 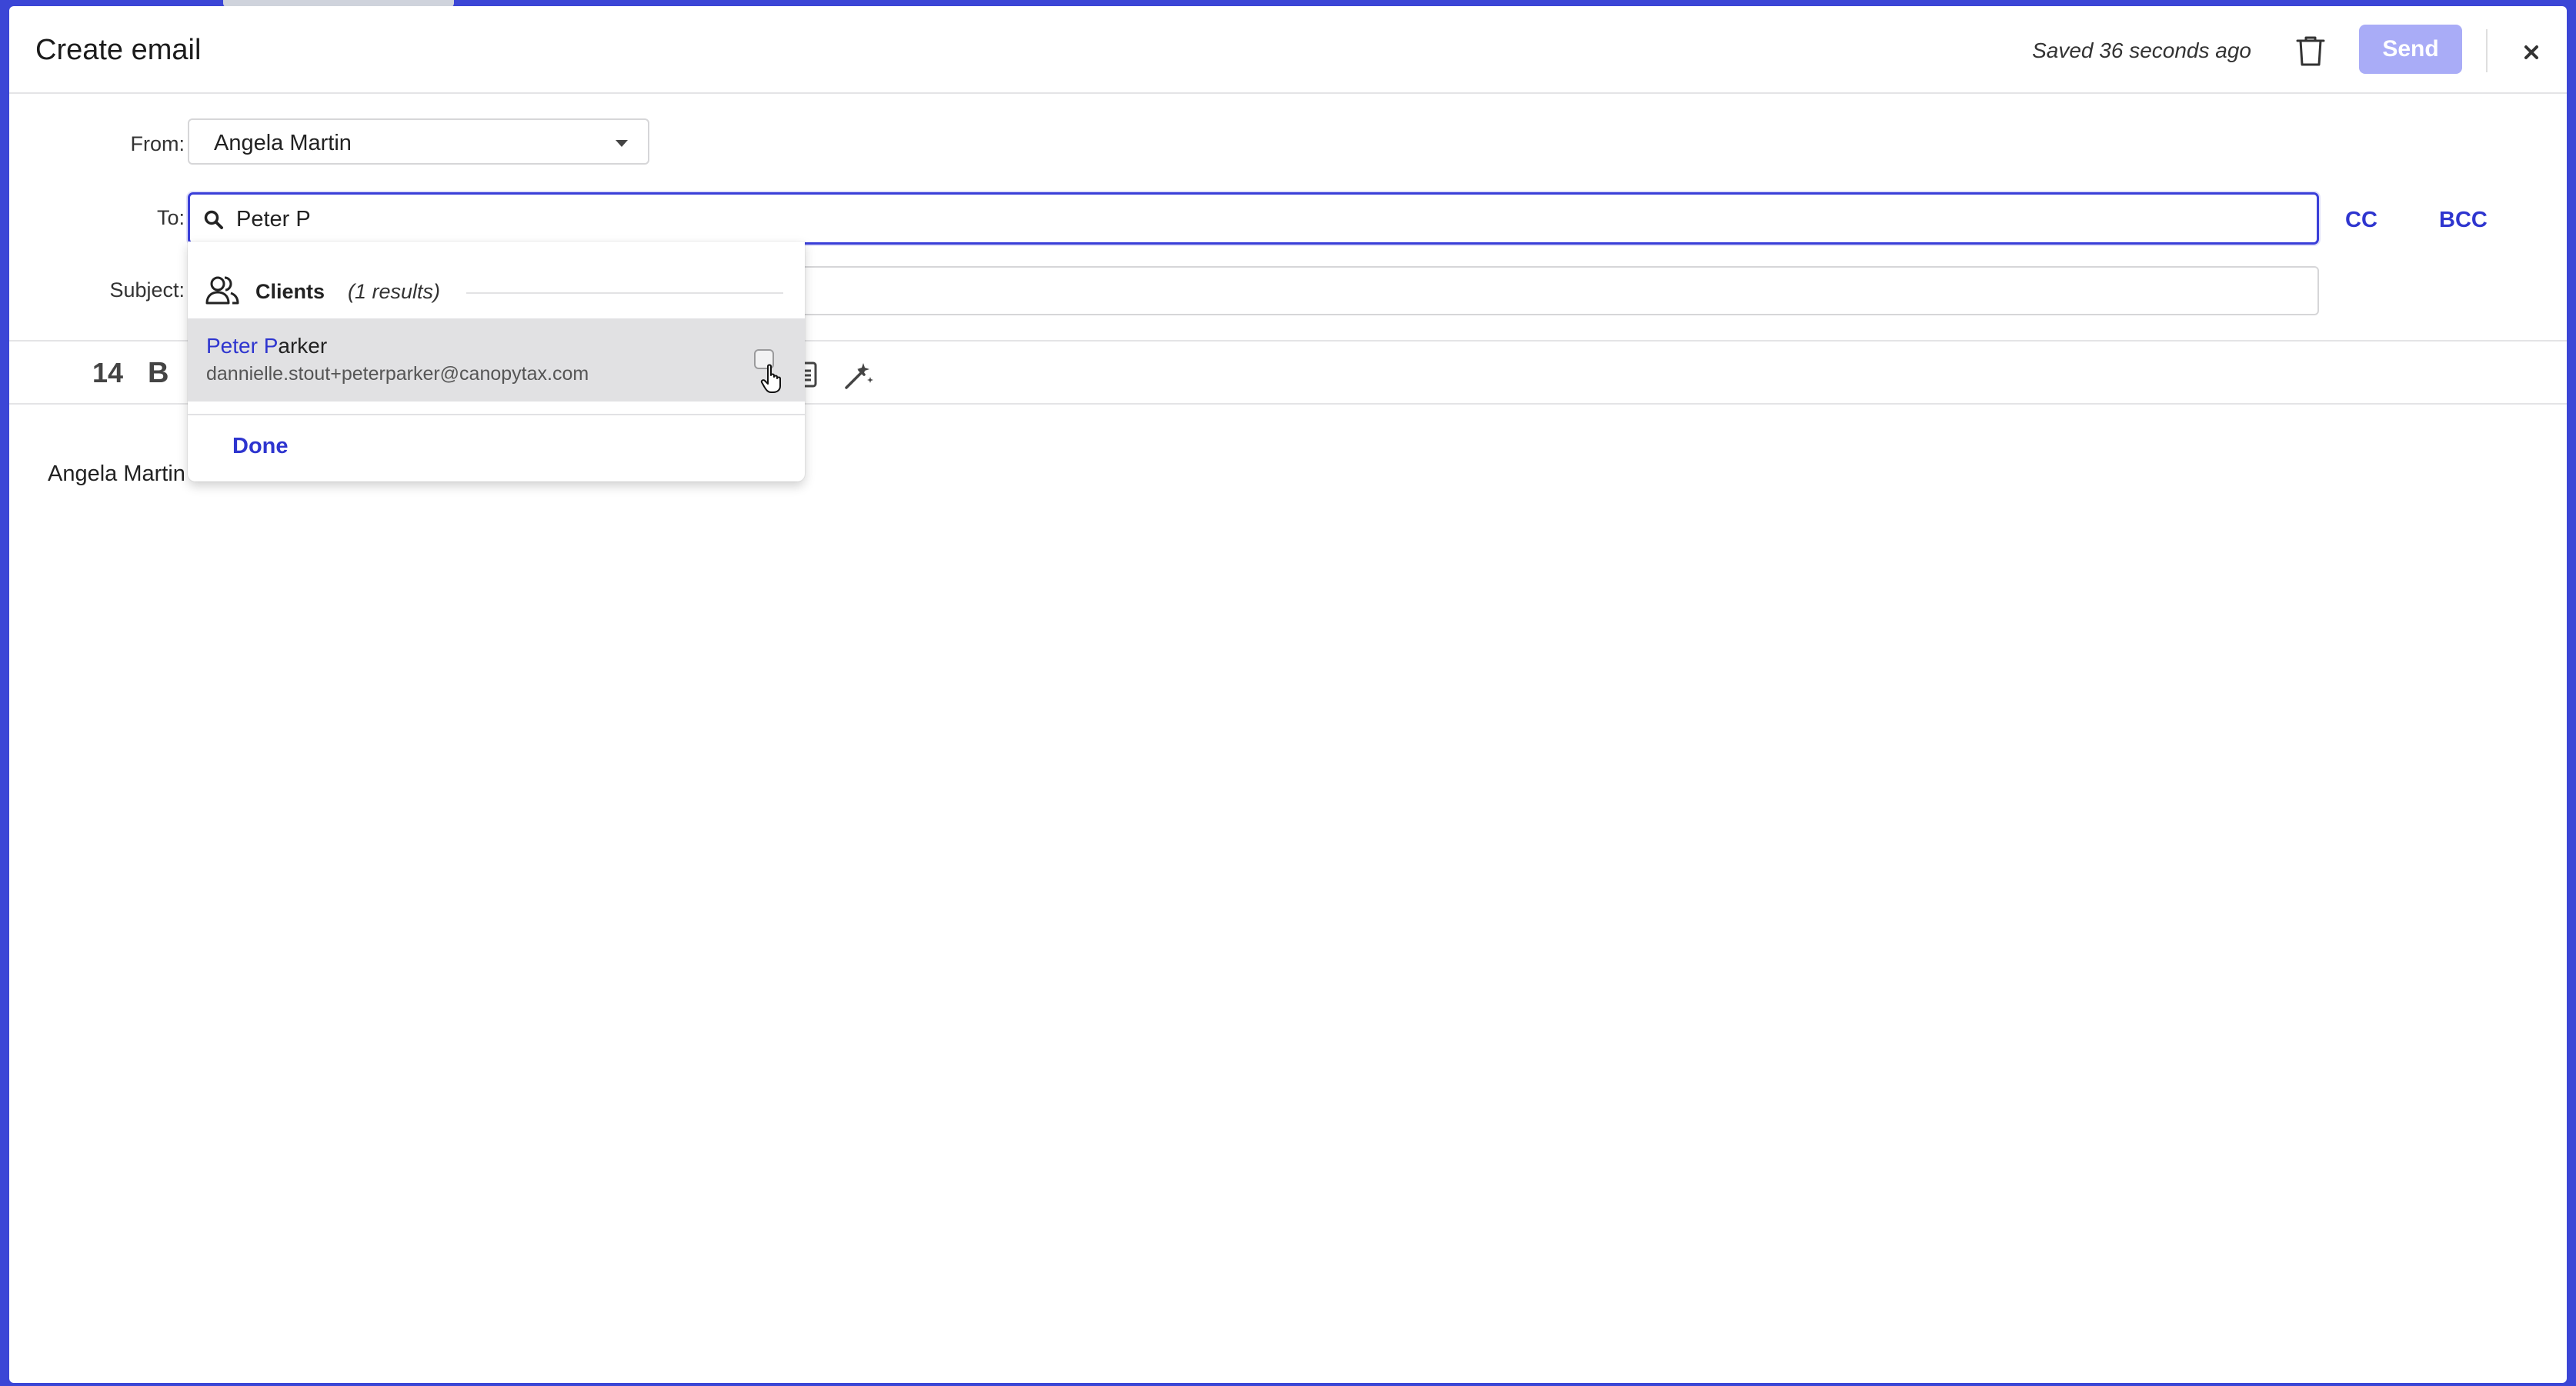 What do you see at coordinates (214, 219) in the screenshot?
I see `search-icon` at bounding box center [214, 219].